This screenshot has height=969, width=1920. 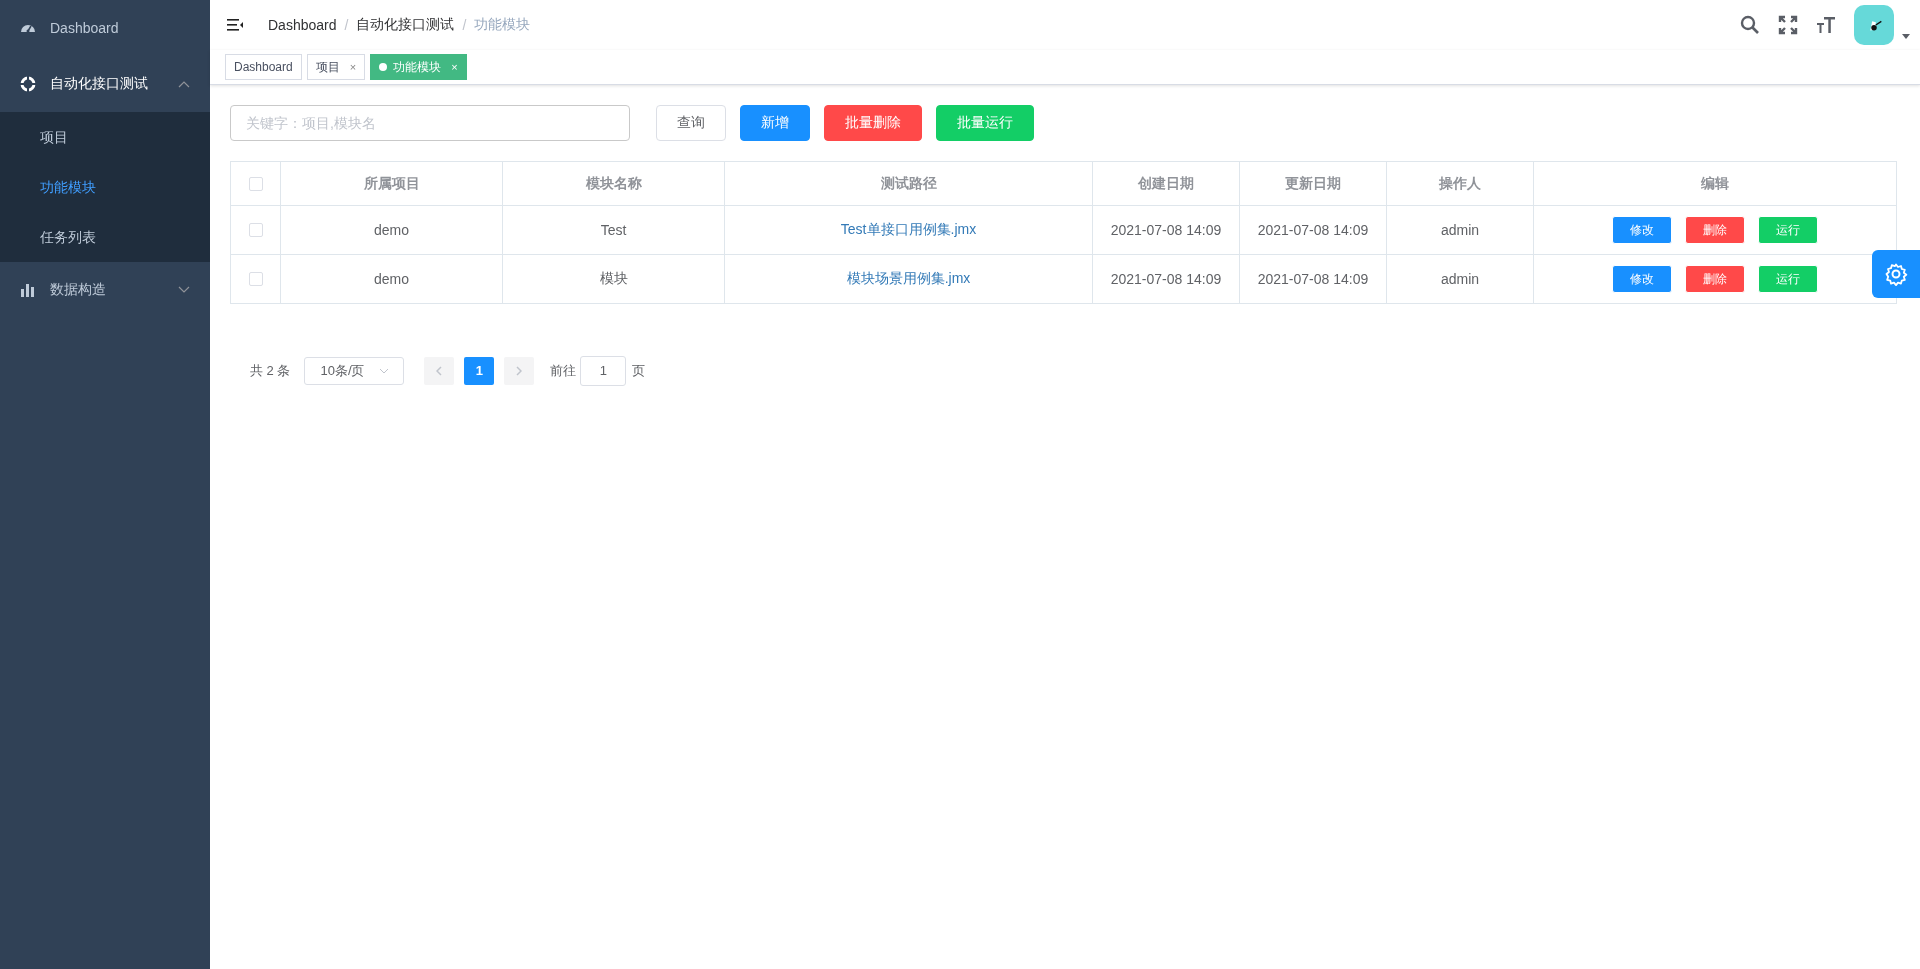 I want to click on sidebar-subitem: 任务列表, so click(x=105, y=237).